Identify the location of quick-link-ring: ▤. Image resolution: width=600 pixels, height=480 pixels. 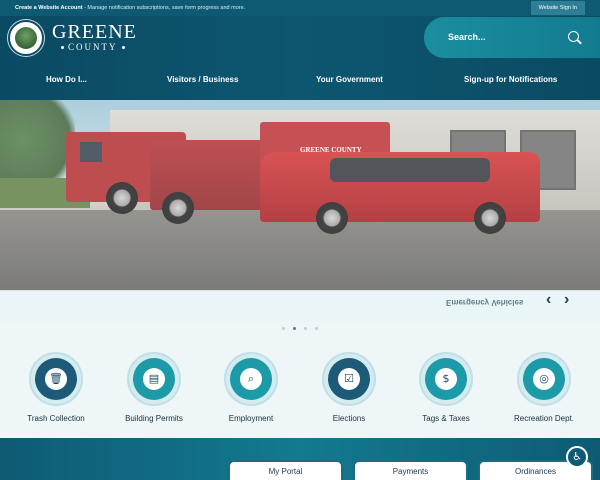
(154, 379).